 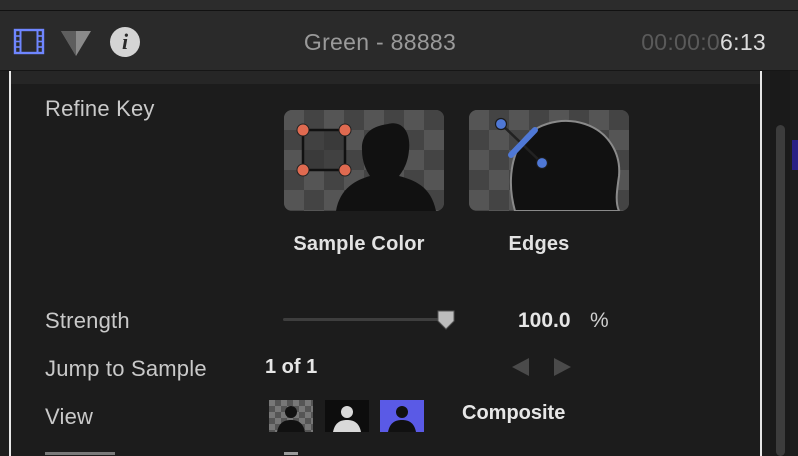 What do you see at coordinates (681, 42) in the screenshot?
I see `timecode-leading: 00:00:0` at bounding box center [681, 42].